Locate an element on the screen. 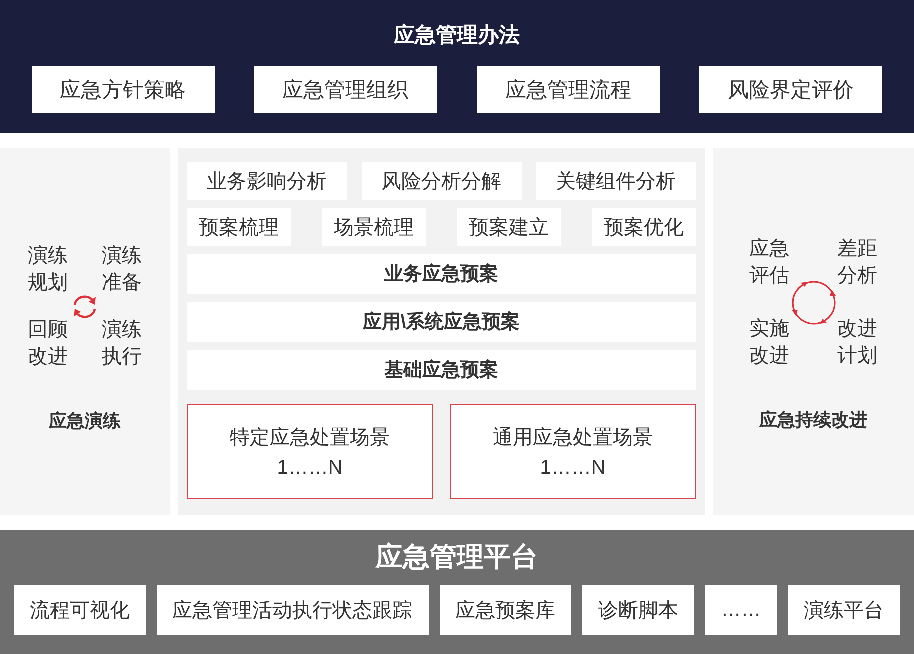 This screenshot has width=914, height=654. plan-level-bar: 业务应急预案 is located at coordinates (441, 274).